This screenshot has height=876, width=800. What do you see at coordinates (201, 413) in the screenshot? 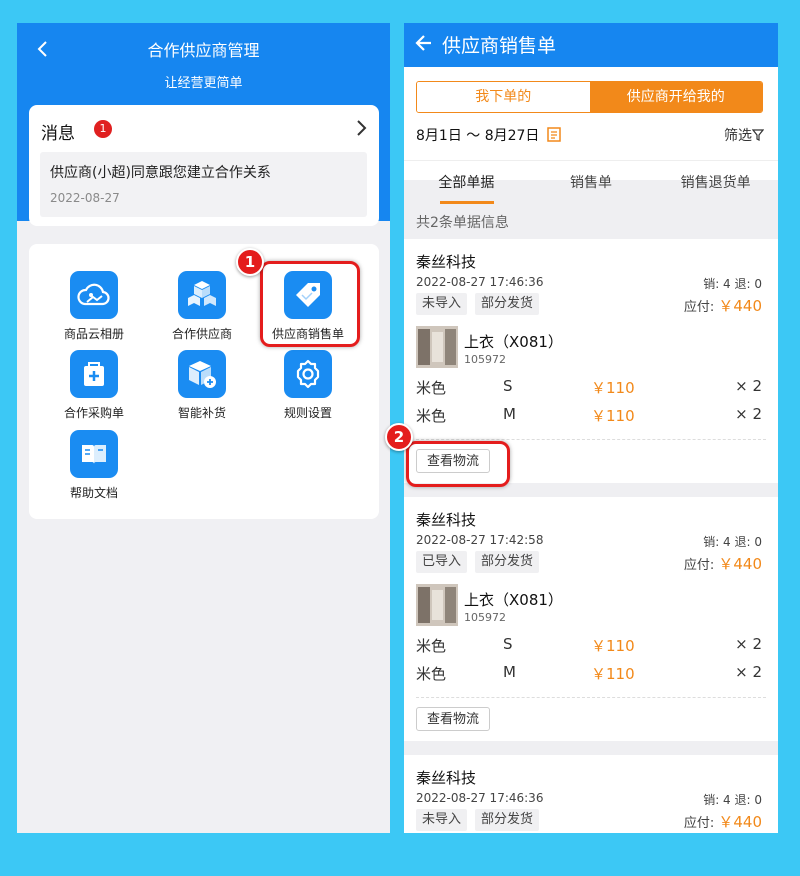
I see `grid-label: 智能补货` at bounding box center [201, 413].